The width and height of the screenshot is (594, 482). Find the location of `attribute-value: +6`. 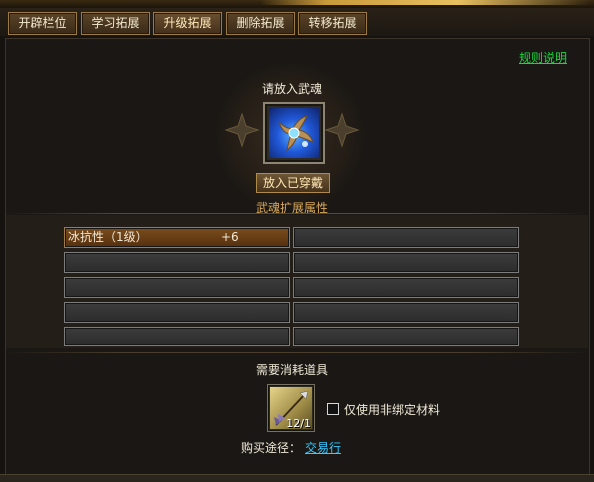

attribute-value: +6 is located at coordinates (230, 237).